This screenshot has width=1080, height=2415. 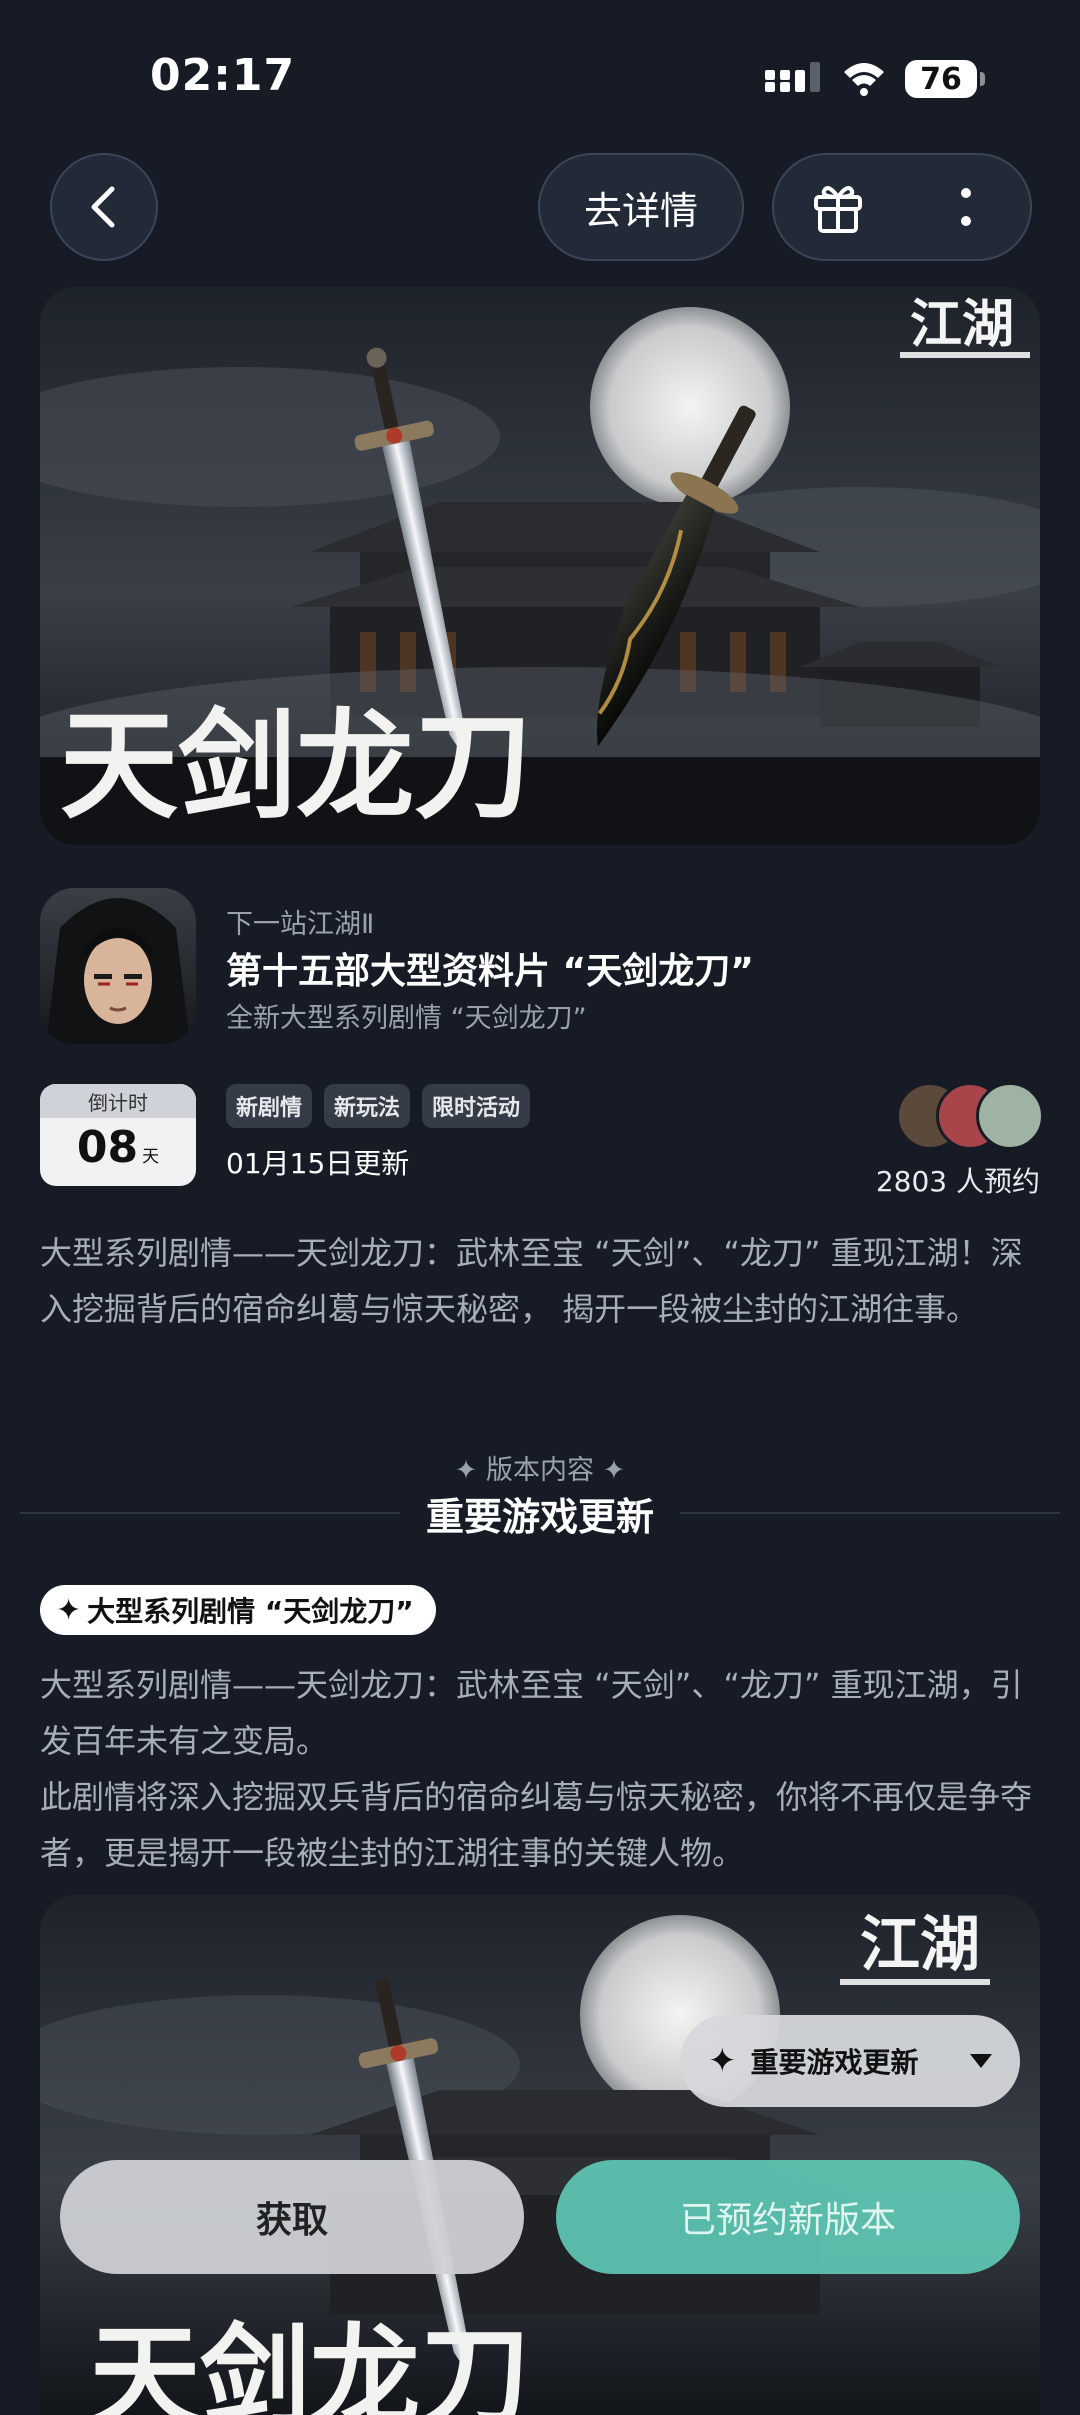 I want to click on battery-indicator: 76, so click(x=945, y=79).